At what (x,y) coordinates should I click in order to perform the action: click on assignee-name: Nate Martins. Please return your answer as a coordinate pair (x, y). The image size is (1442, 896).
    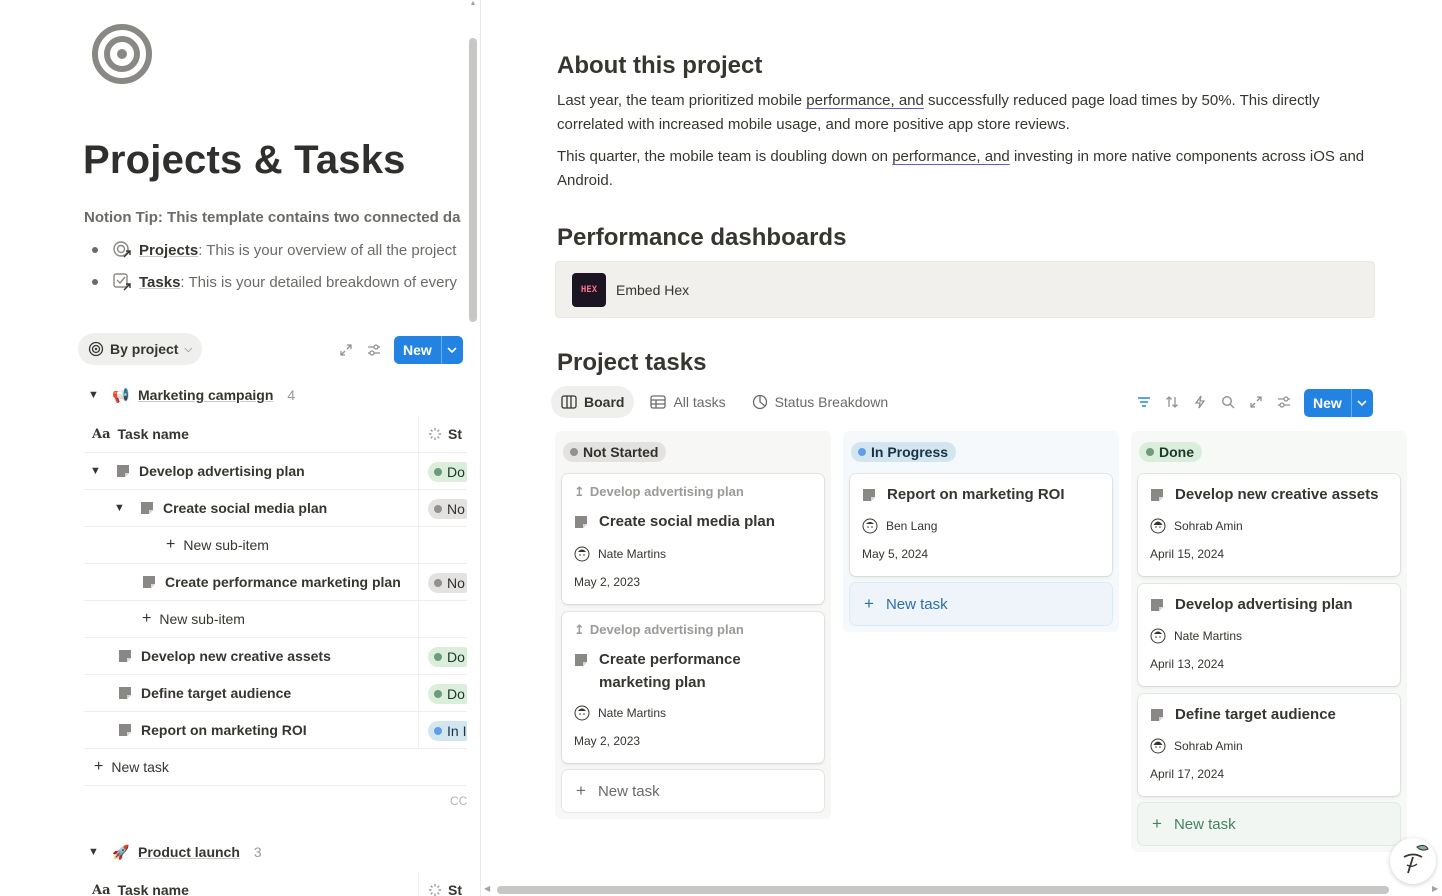
    Looking at the image, I should click on (632, 713).